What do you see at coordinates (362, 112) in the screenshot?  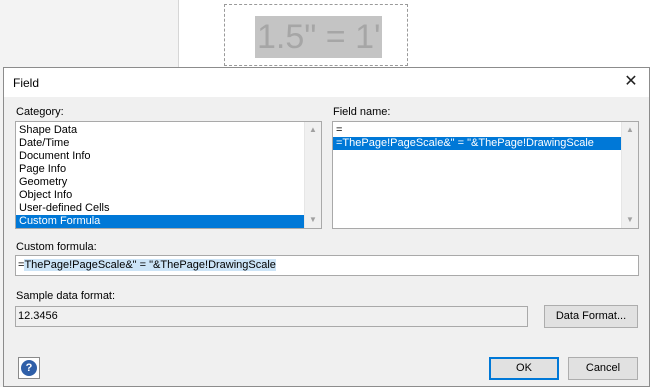 I see `field-name-label: Field name:` at bounding box center [362, 112].